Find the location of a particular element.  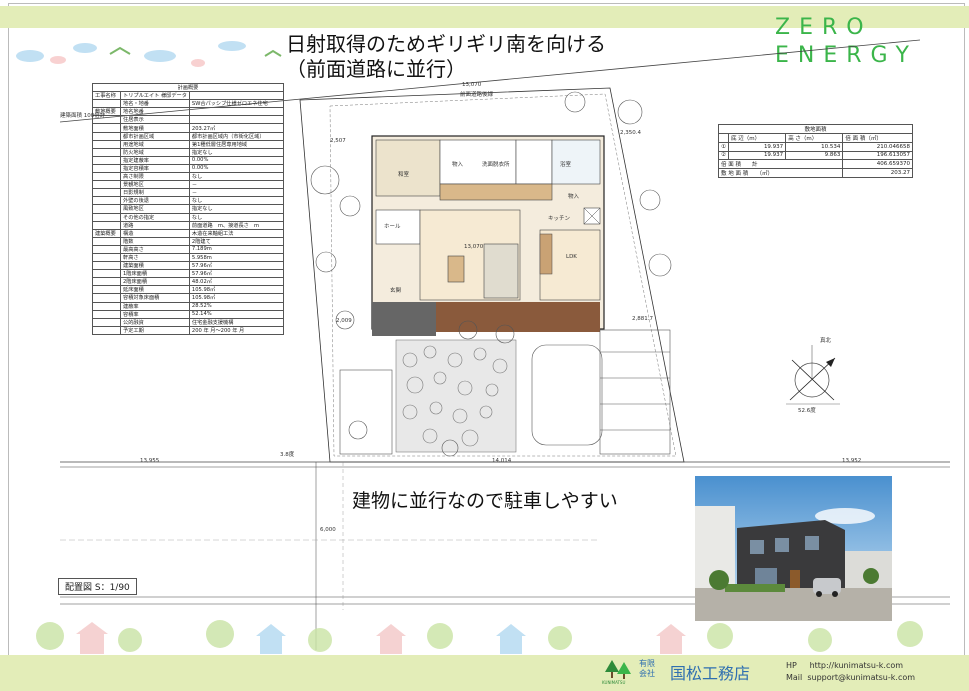

table-row: 指定建蔽率 0.00% is located at coordinates (188, 160).